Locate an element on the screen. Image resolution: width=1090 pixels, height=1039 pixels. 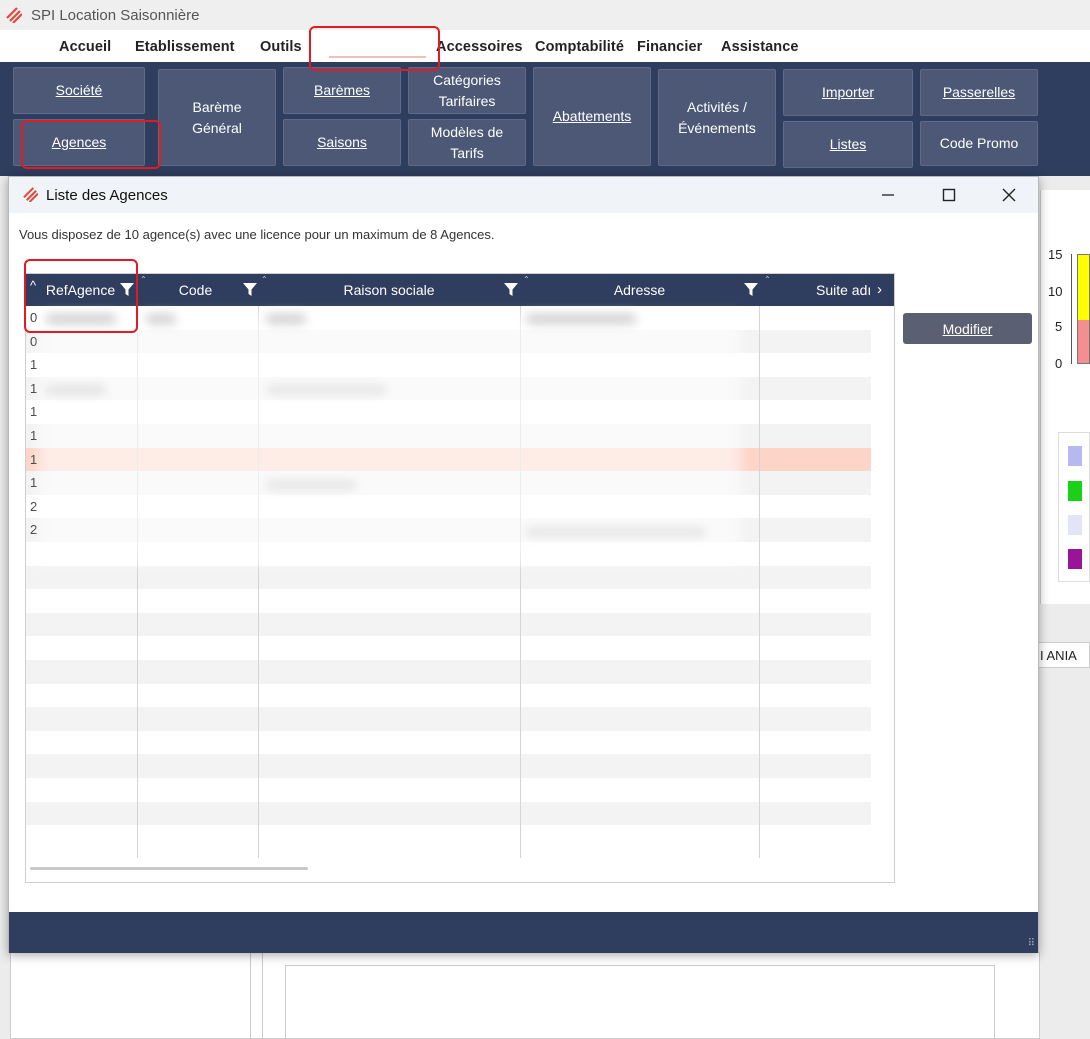
minimize-icon is located at coordinates (888, 195).